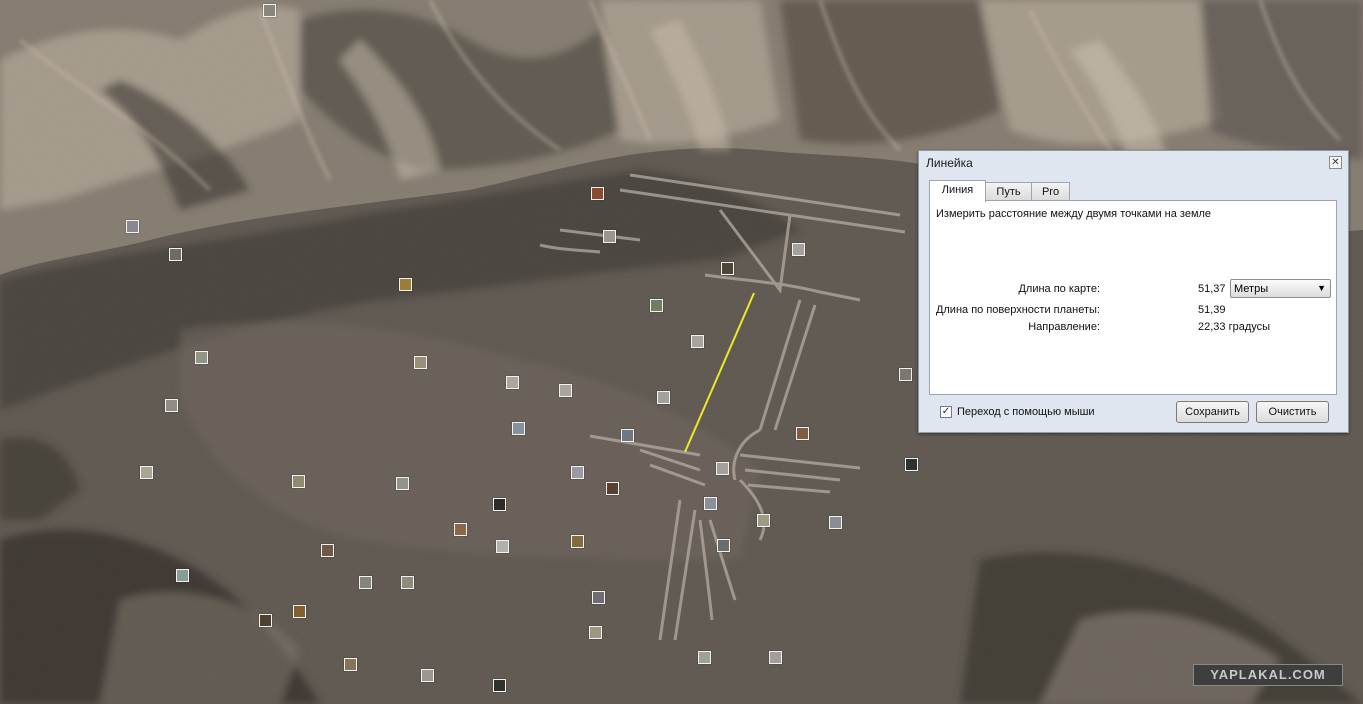  I want to click on tab-path: Путь, so click(1008, 191).